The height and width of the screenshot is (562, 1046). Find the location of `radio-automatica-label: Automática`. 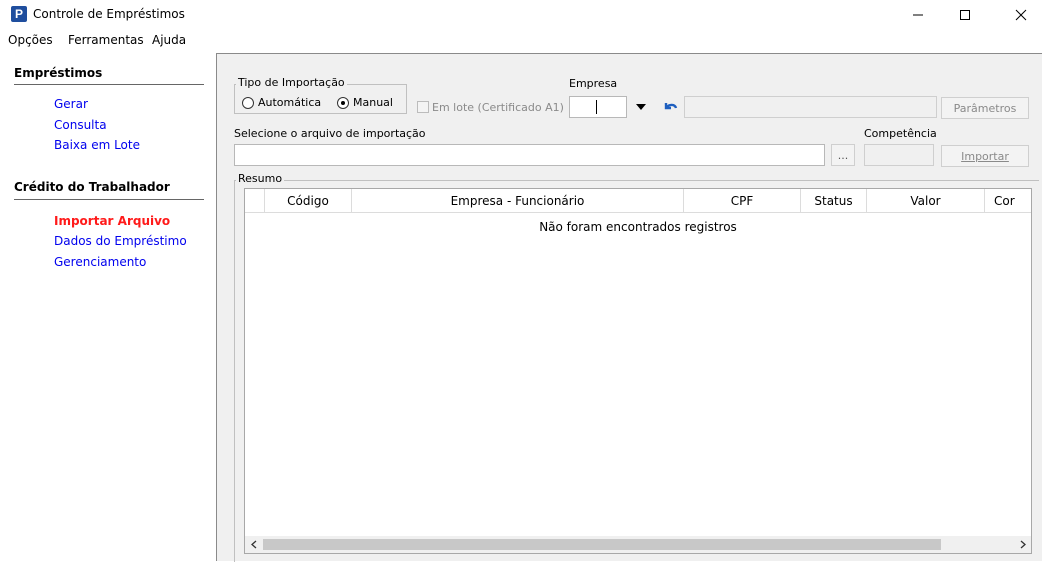

radio-automatica-label: Automática is located at coordinates (289, 102).